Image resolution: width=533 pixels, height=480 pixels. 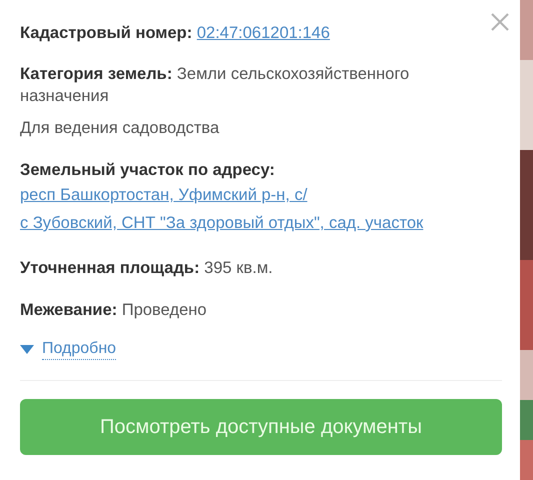 I want to click on view-documents-button: Посмотреть доступные документы, so click(x=261, y=427).